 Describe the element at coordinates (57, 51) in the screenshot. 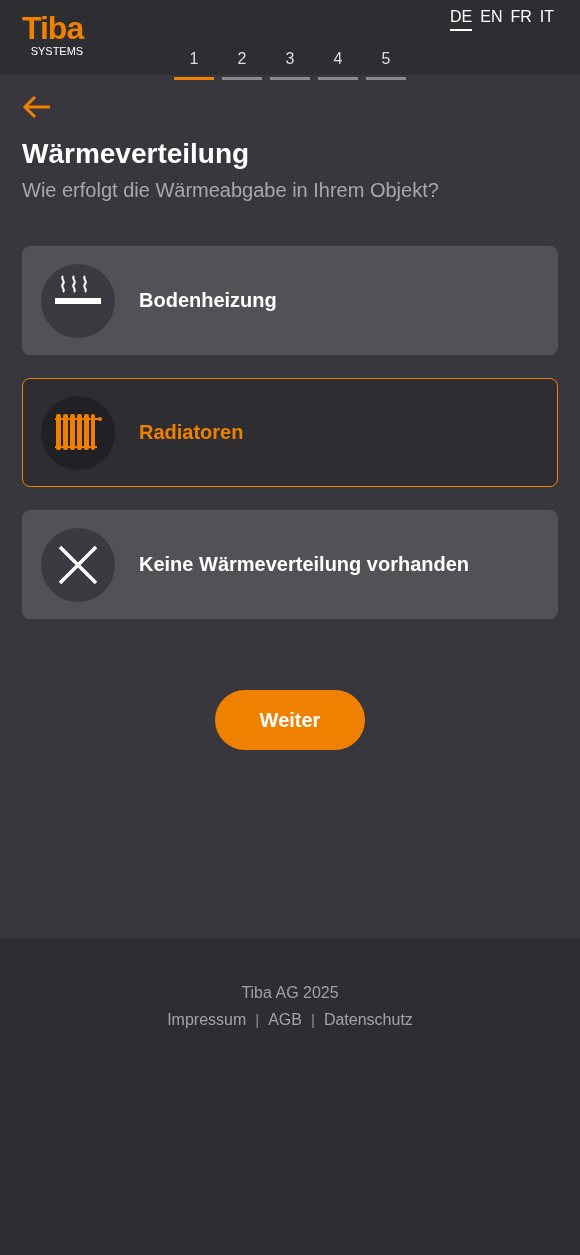

I see `logo-subtitle: SYSTEMS` at that location.